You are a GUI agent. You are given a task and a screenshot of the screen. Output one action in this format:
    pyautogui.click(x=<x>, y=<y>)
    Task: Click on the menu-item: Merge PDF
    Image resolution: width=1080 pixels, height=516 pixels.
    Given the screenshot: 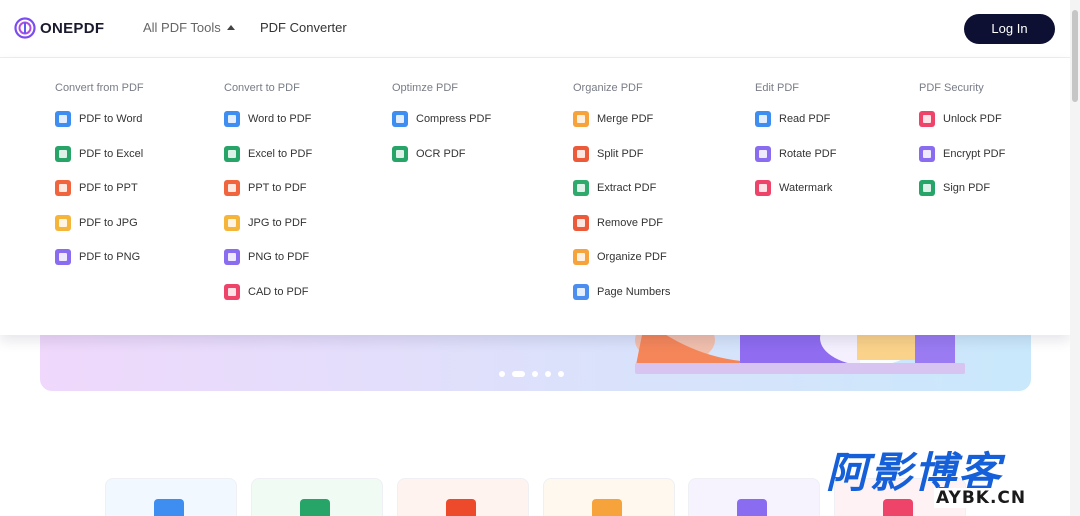 What is the action you would take?
    pyautogui.click(x=613, y=119)
    